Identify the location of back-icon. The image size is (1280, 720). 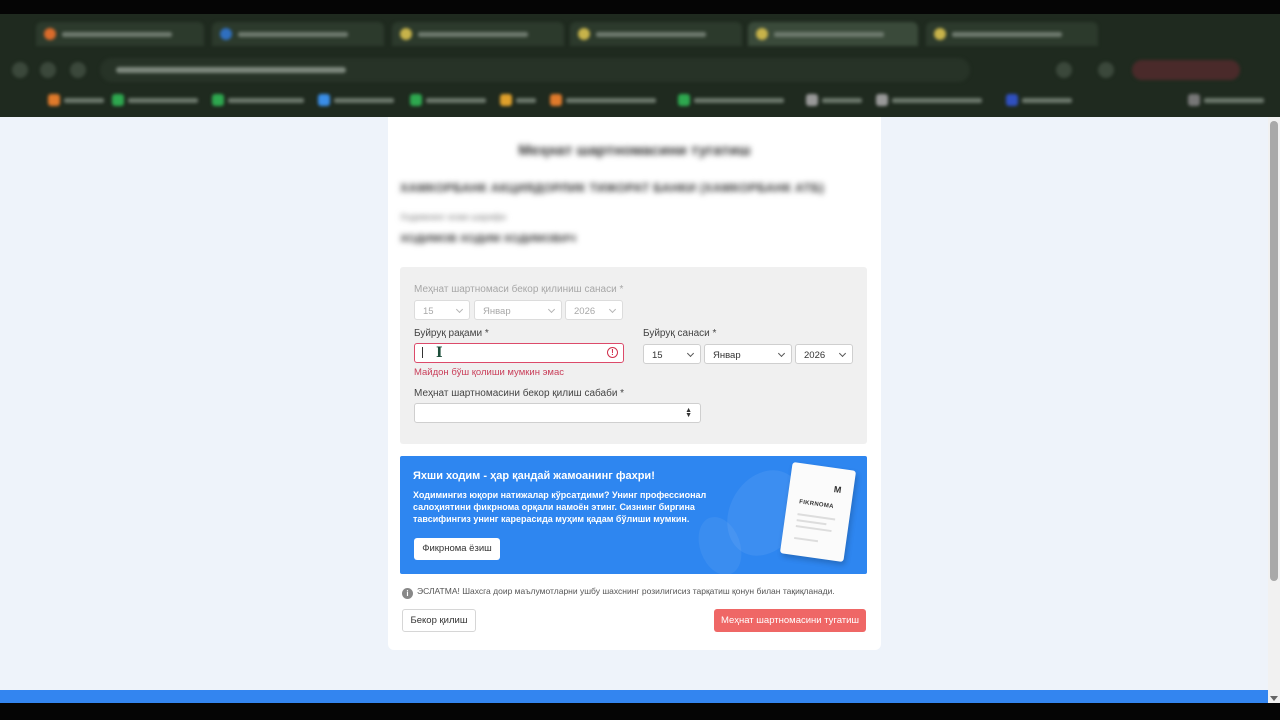
(20, 70).